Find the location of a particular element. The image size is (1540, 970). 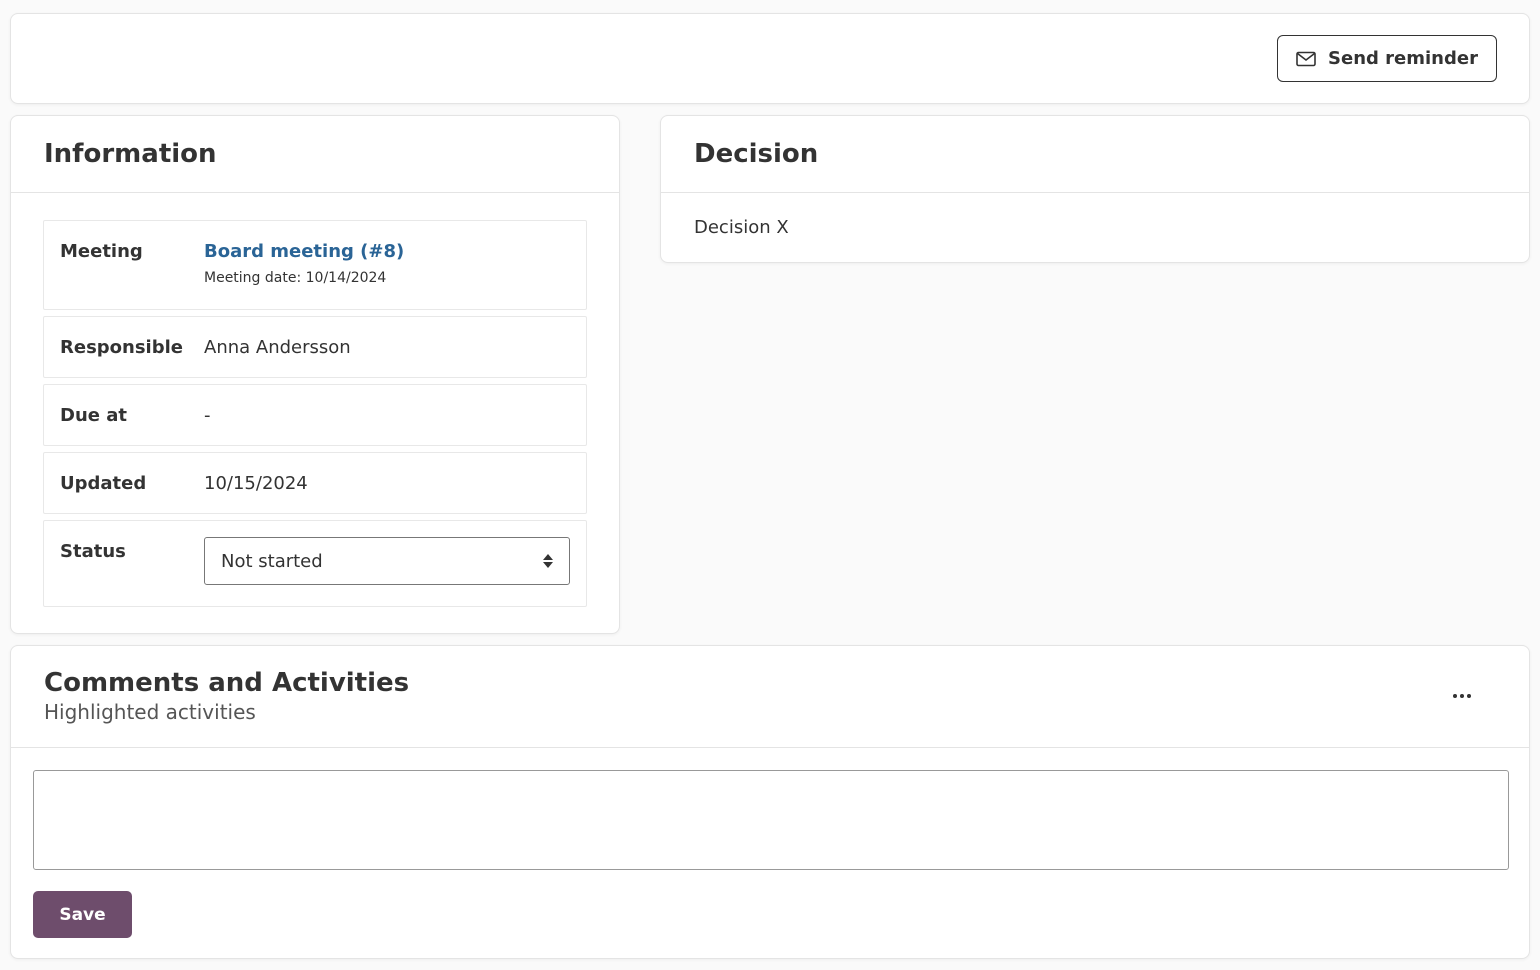

envelope-icon is located at coordinates (1306, 58).